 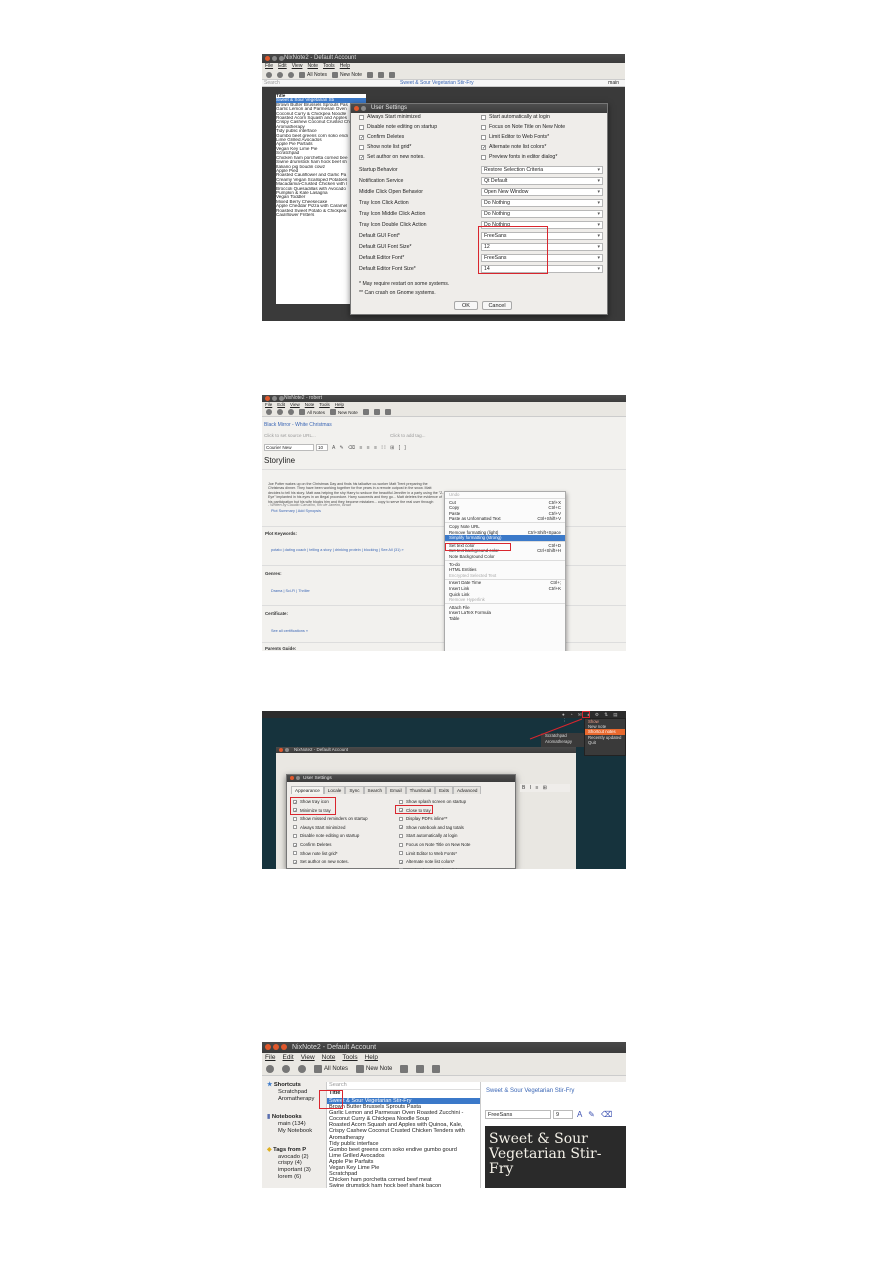 I want to click on settings-checkbox: Start automatically at login, so click(x=515, y=117).